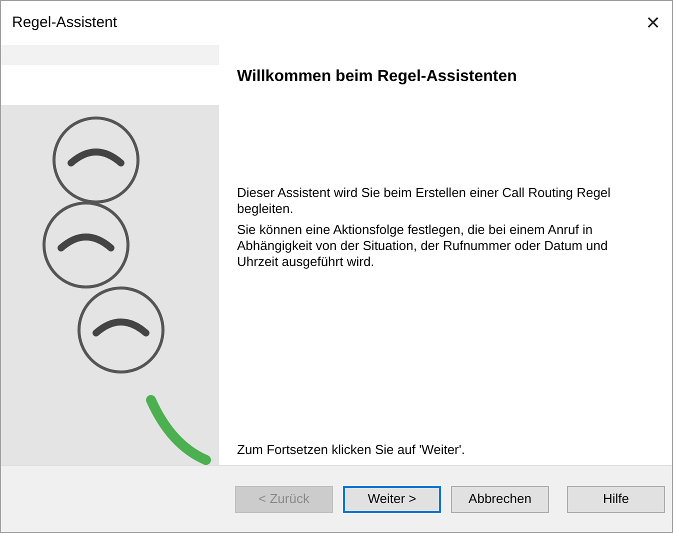  What do you see at coordinates (351, 449) in the screenshot?
I see `continue-hint: Zum Fortsetzen klicken Sie auf 'Weiter'.` at bounding box center [351, 449].